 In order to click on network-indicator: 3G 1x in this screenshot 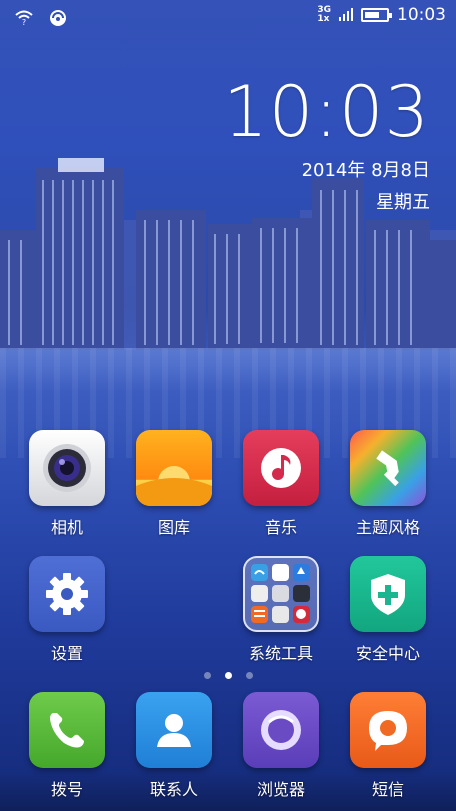, I will do `click(324, 15)`.